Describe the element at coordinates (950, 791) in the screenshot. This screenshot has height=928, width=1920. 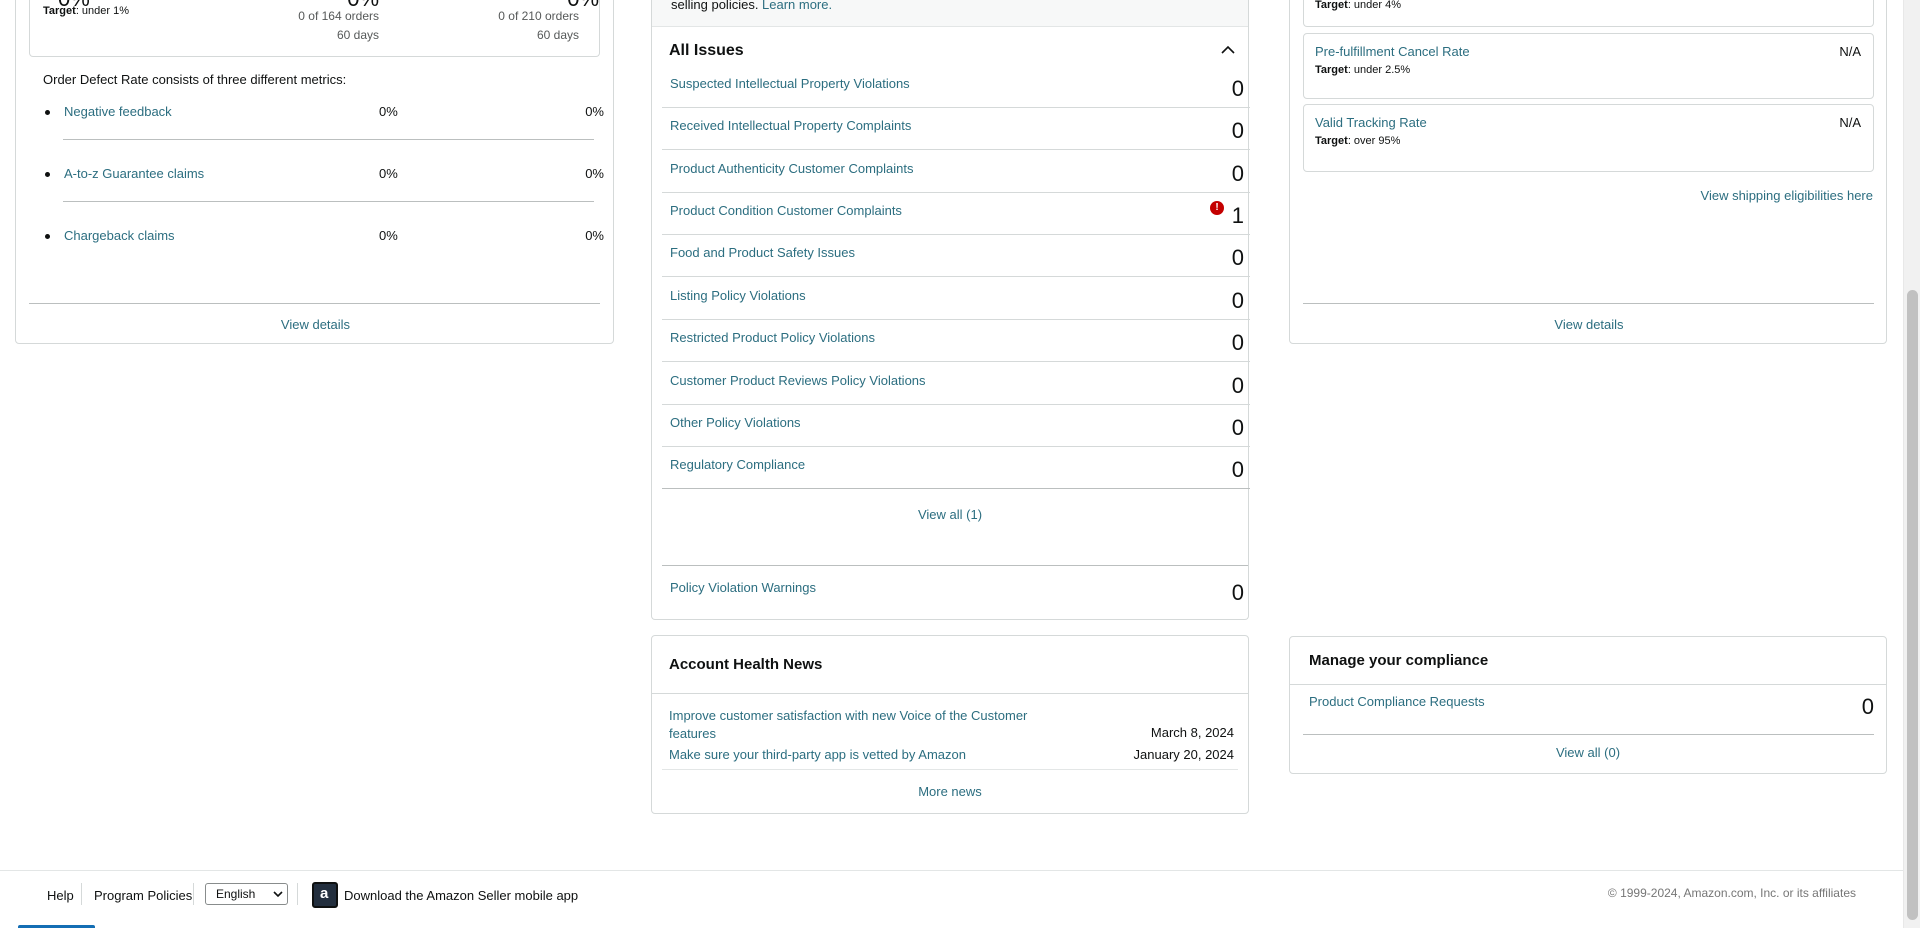
I see `more-news-link: More news` at that location.